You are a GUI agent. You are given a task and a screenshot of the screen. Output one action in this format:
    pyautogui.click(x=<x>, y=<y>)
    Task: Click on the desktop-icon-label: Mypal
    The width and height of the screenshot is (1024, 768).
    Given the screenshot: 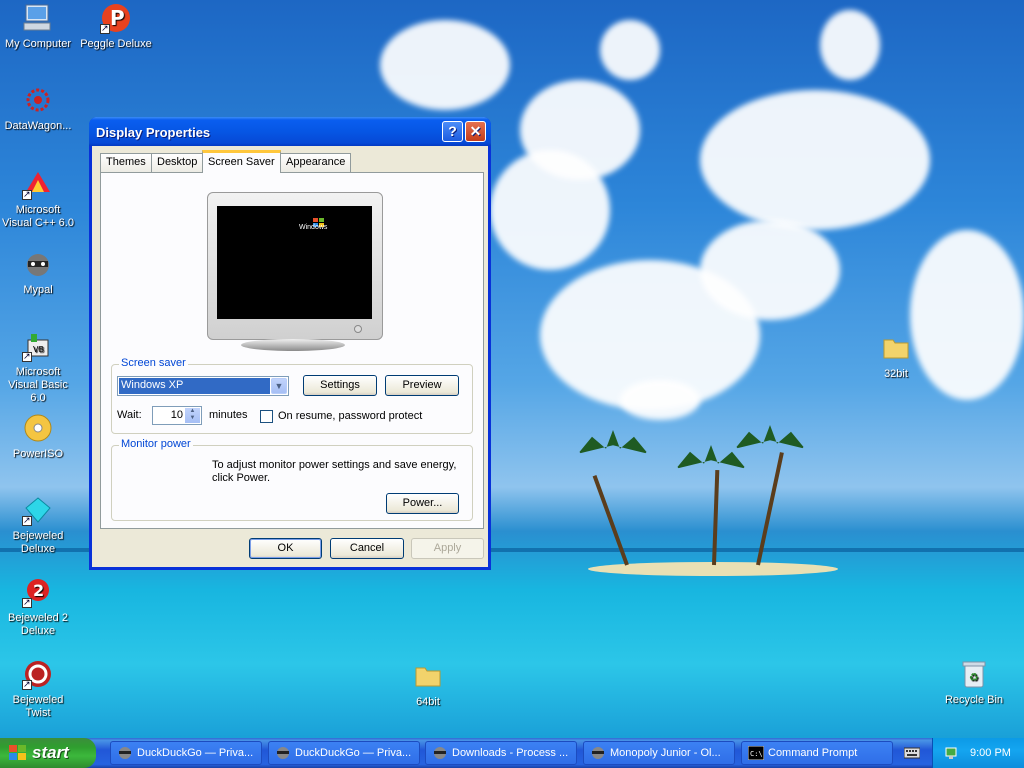 What is the action you would take?
    pyautogui.click(x=38, y=290)
    